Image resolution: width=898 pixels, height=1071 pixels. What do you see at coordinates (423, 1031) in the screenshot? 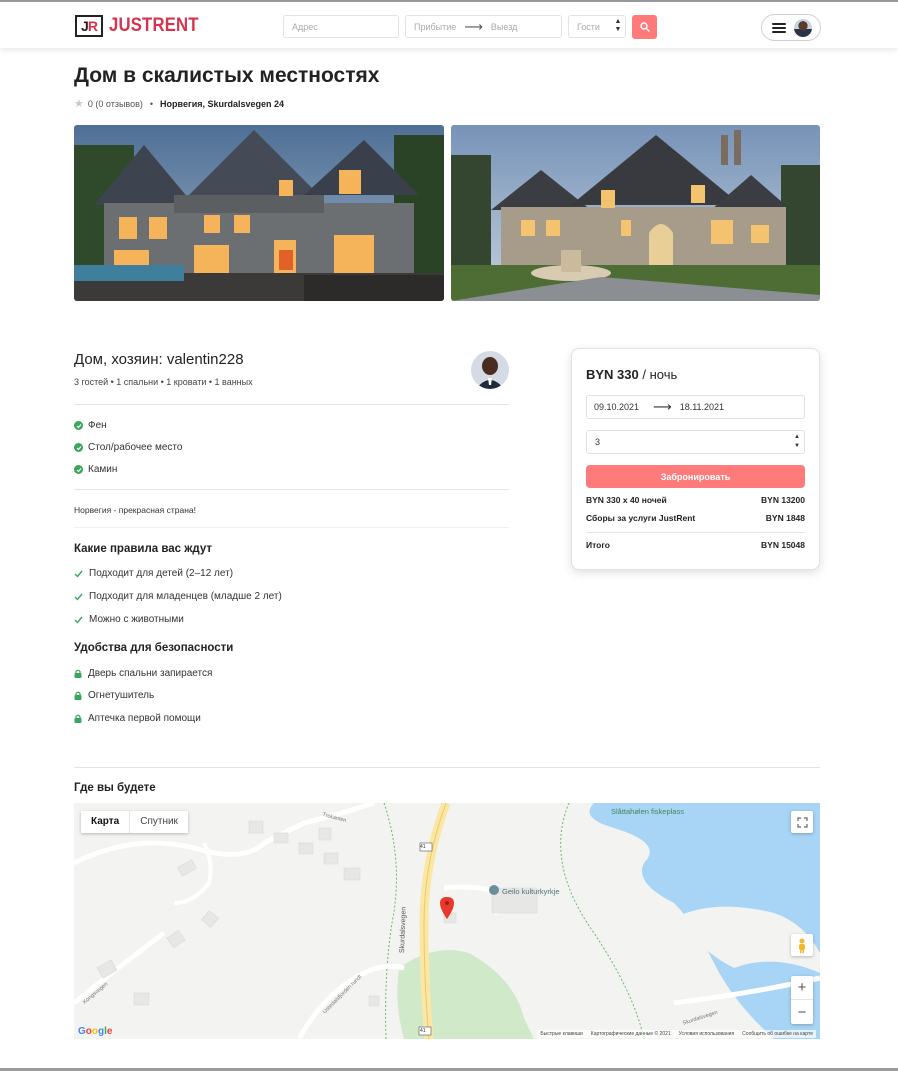
I see `road-shield-41b: 41` at bounding box center [423, 1031].